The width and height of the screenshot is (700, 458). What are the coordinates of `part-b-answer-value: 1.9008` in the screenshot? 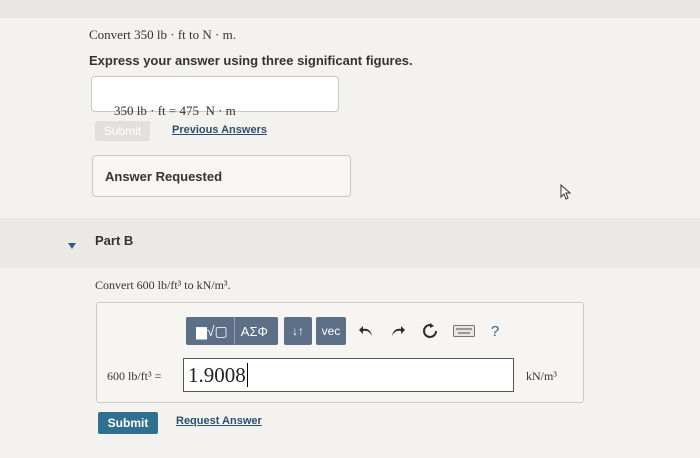 It's located at (217, 374).